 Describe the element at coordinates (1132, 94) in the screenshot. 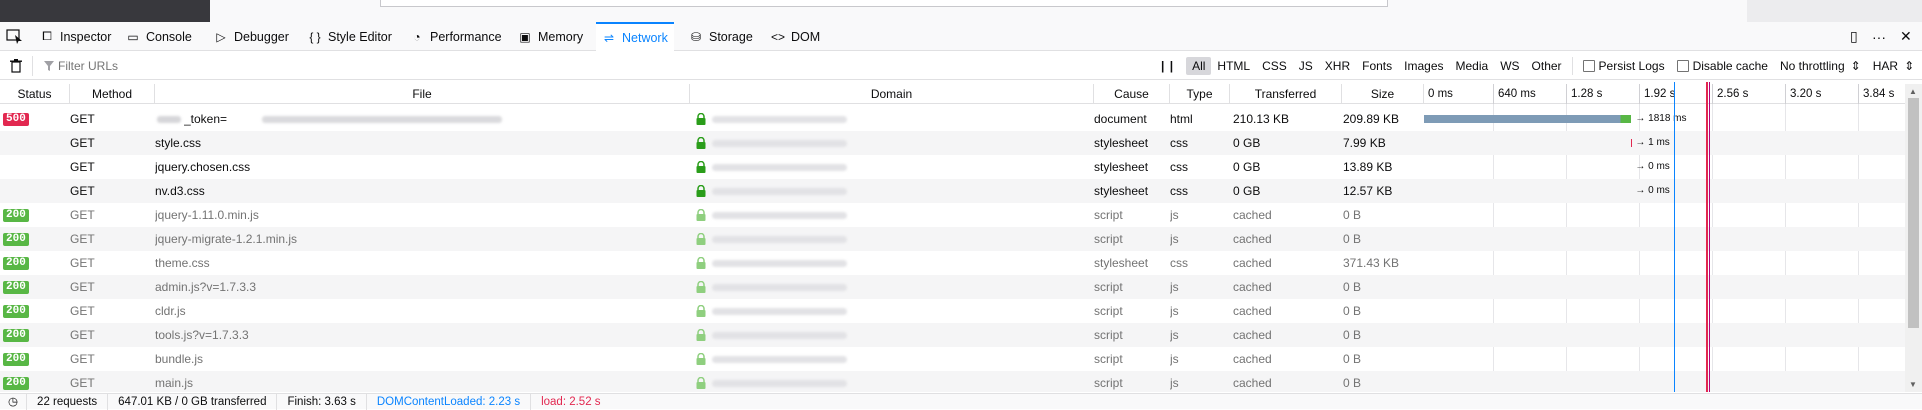

I see `column-cause: Cause` at that location.